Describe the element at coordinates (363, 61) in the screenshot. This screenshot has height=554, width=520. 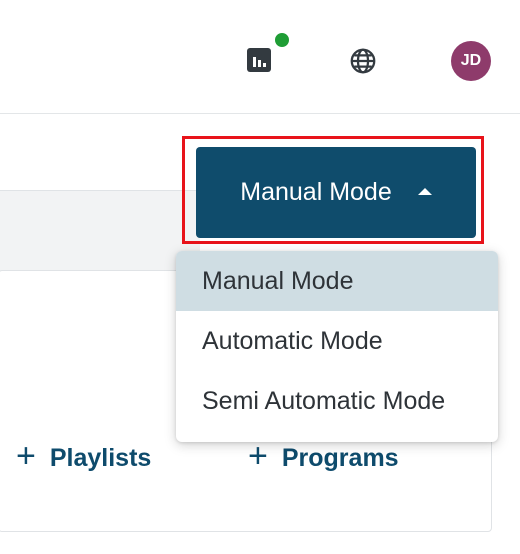
I see `globe-icon` at that location.